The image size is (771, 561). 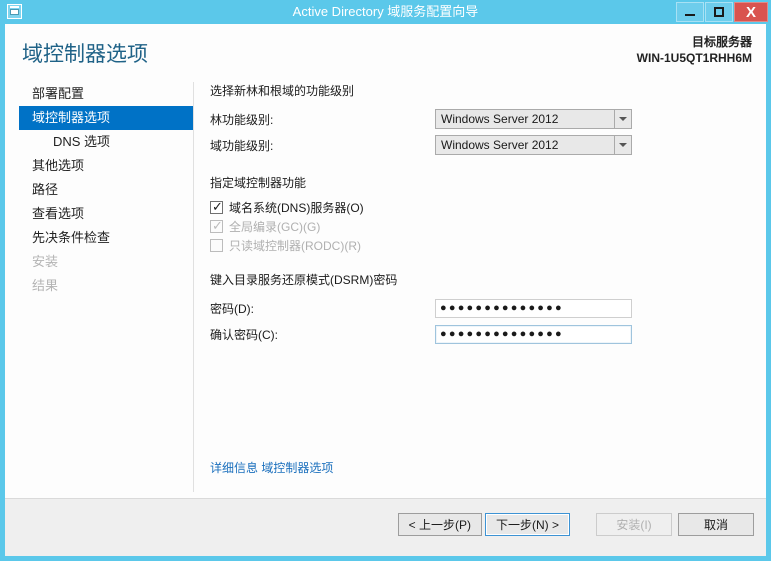 I want to click on sidebar-item-label: 查看选项, so click(x=58, y=213).